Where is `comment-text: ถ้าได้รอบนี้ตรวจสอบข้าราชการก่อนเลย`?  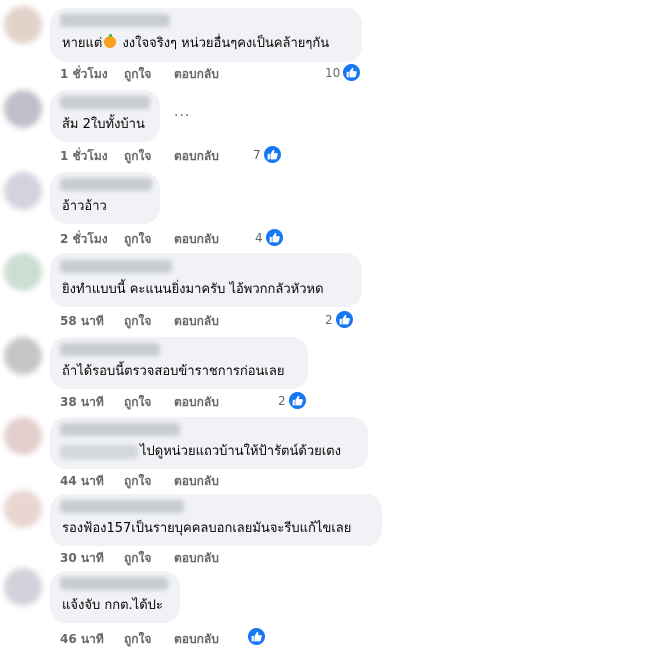
comment-text: ถ้าได้รอบนี้ตรวจสอบข้าราชการก่อนเลย is located at coordinates (173, 371).